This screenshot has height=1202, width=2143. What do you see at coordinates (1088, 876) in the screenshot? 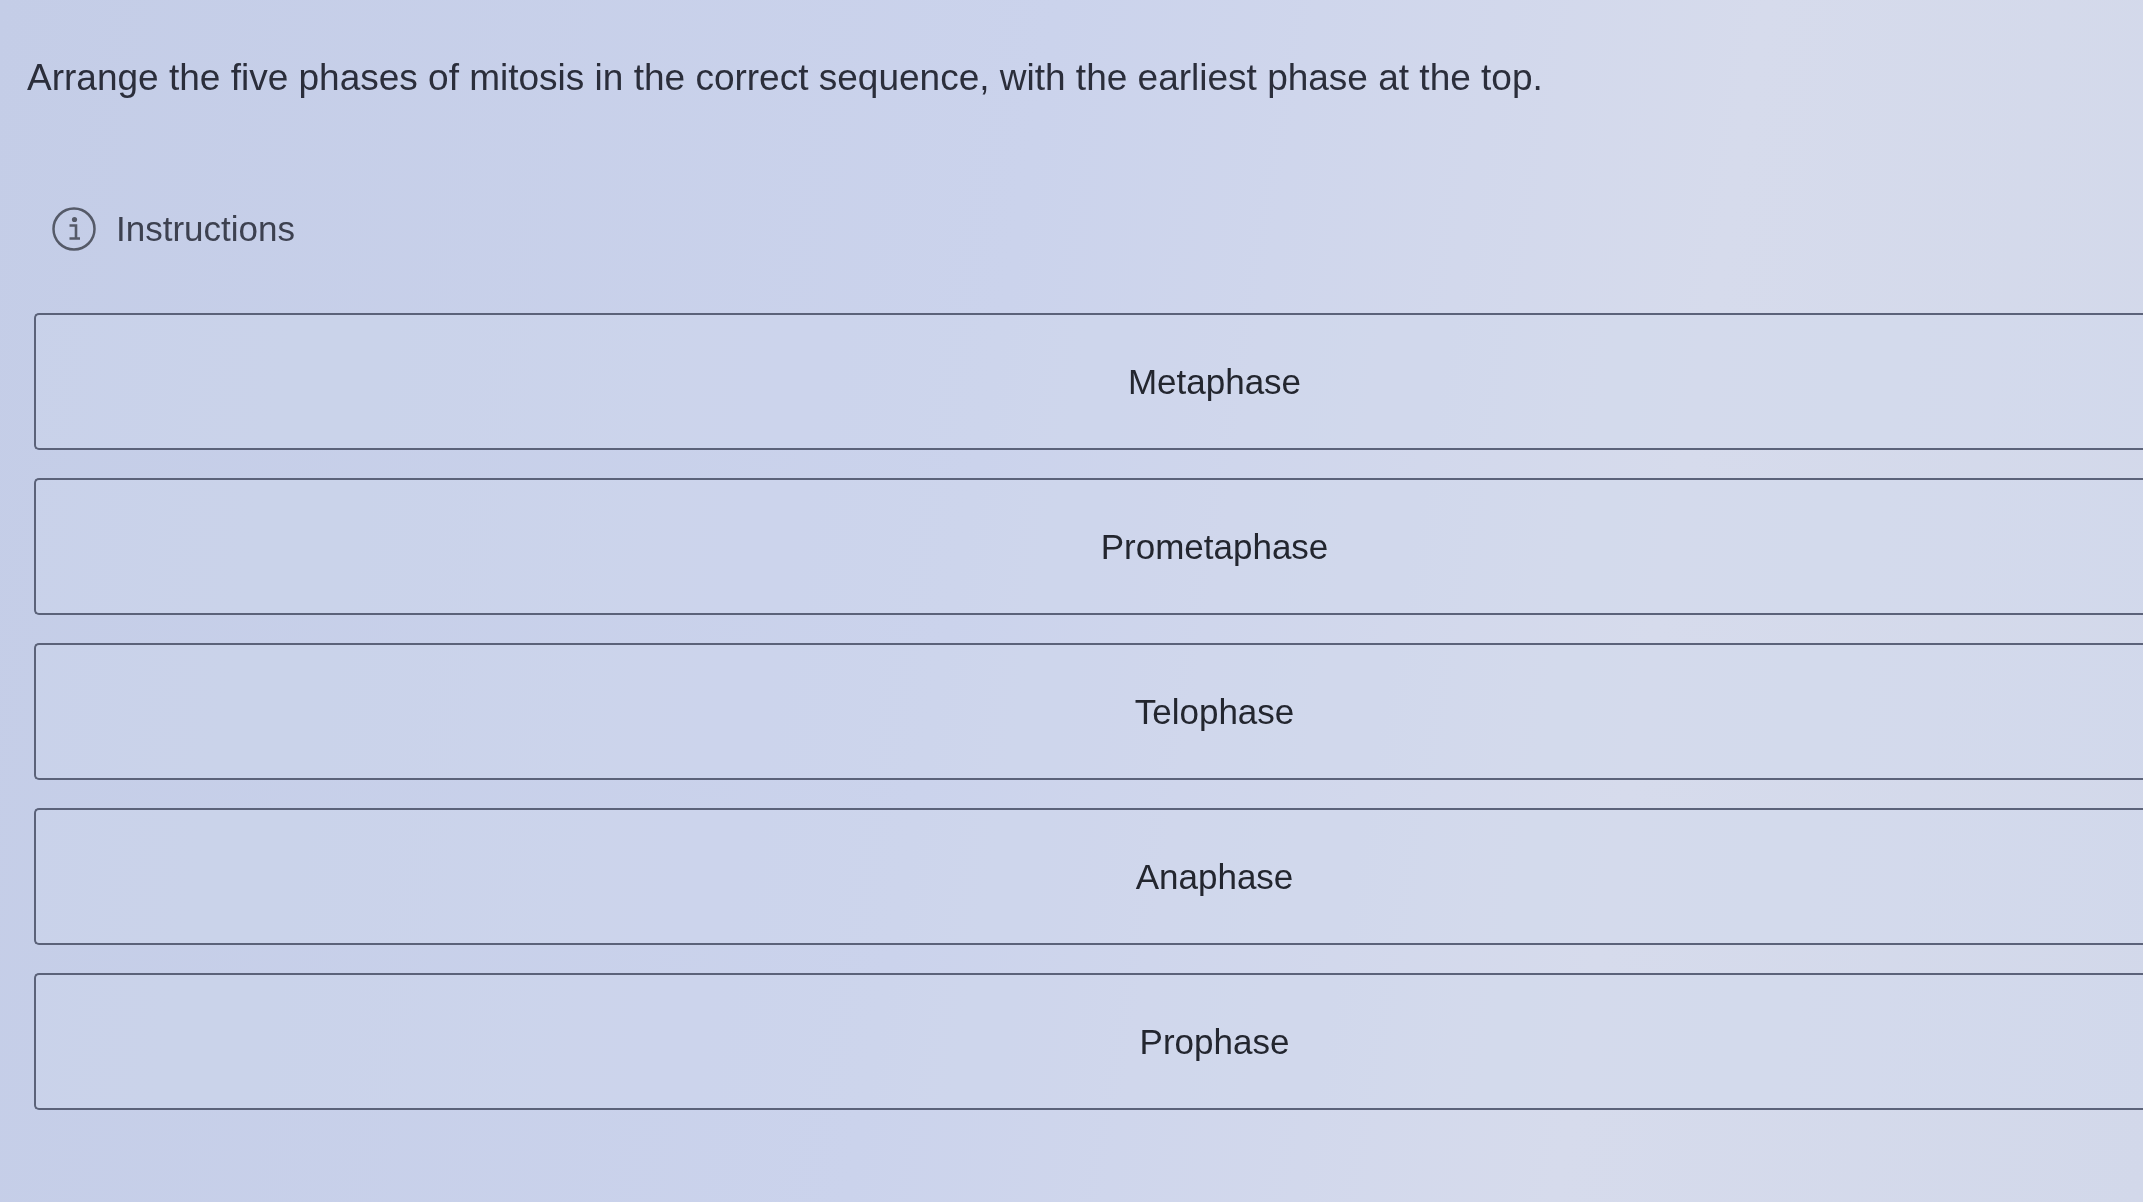
I see `sortable-item: Anaphase` at bounding box center [1088, 876].